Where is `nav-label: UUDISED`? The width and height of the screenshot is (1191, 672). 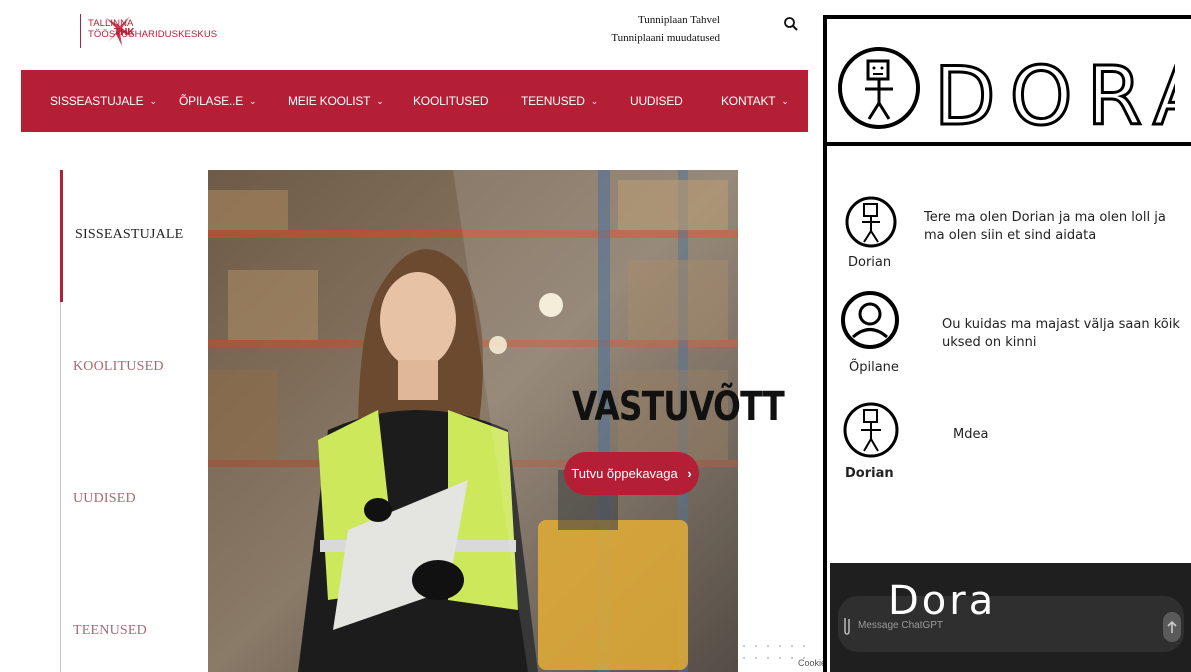 nav-label: UUDISED is located at coordinates (656, 101).